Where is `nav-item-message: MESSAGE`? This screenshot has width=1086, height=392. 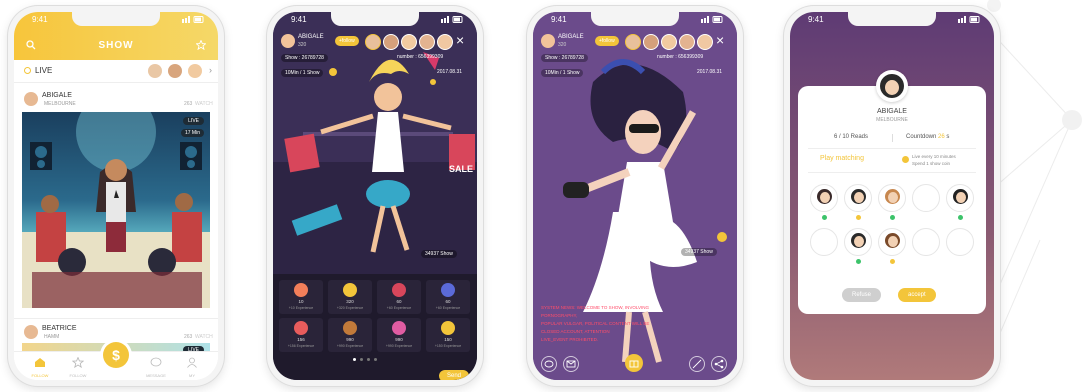 nav-item-message: MESSAGE is located at coordinates (156, 366).